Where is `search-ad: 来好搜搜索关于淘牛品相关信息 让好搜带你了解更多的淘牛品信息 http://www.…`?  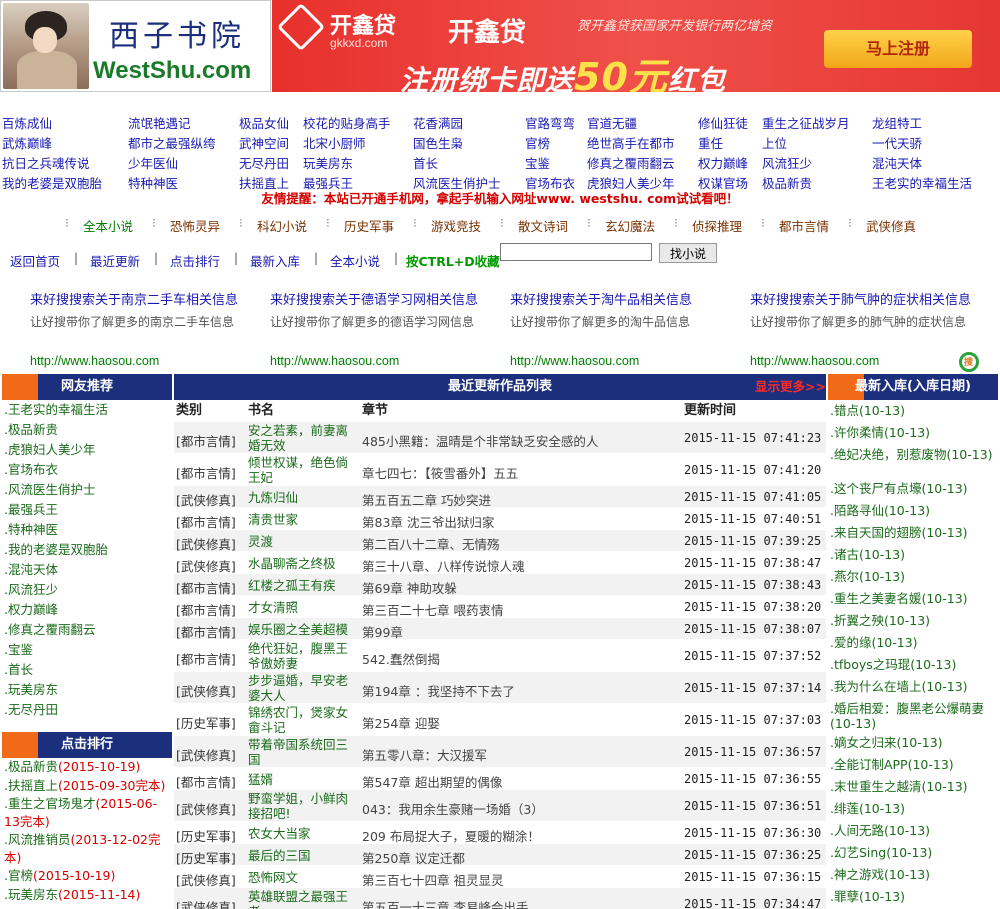 search-ad: 来好搜搜索关于淘牛品相关信息 让好搜带你了解更多的淘牛品信息 http://www.… is located at coordinates (626, 329).